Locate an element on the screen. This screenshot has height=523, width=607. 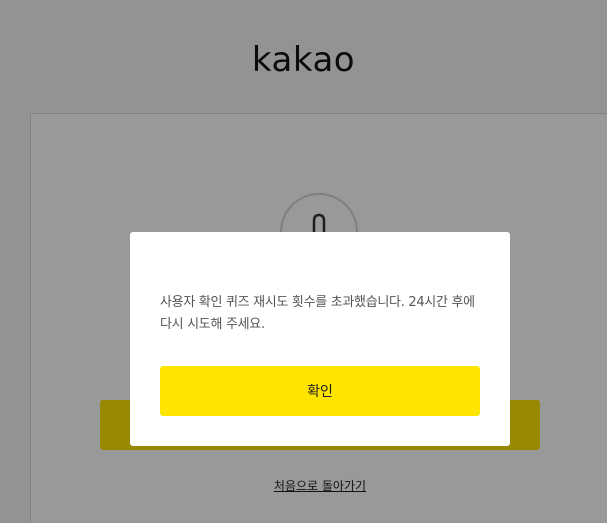
alert-message-line-1: 사용자 확인 퀴즈 재시도 횟수를 초과했습니다. 24시간 후에 is located at coordinates (317, 302).